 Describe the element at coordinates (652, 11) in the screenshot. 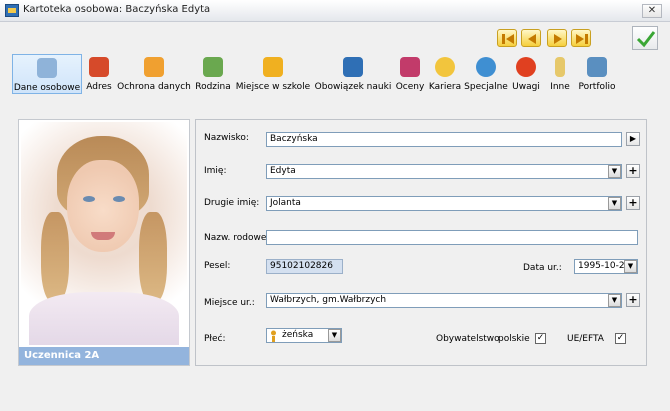

I see `close-button: ✕` at that location.